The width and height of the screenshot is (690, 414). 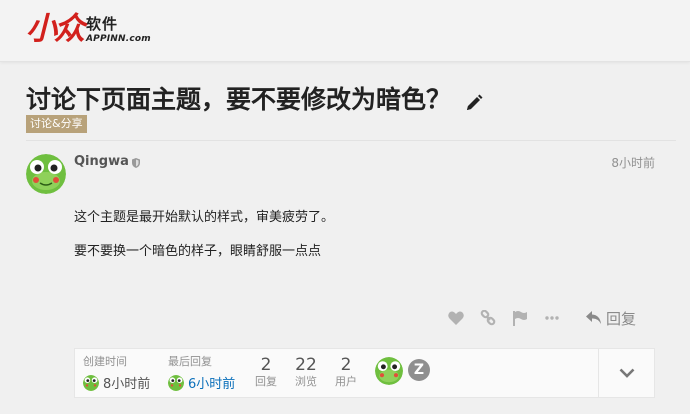 What do you see at coordinates (346, 365) in the screenshot?
I see `users-count: 2` at bounding box center [346, 365].